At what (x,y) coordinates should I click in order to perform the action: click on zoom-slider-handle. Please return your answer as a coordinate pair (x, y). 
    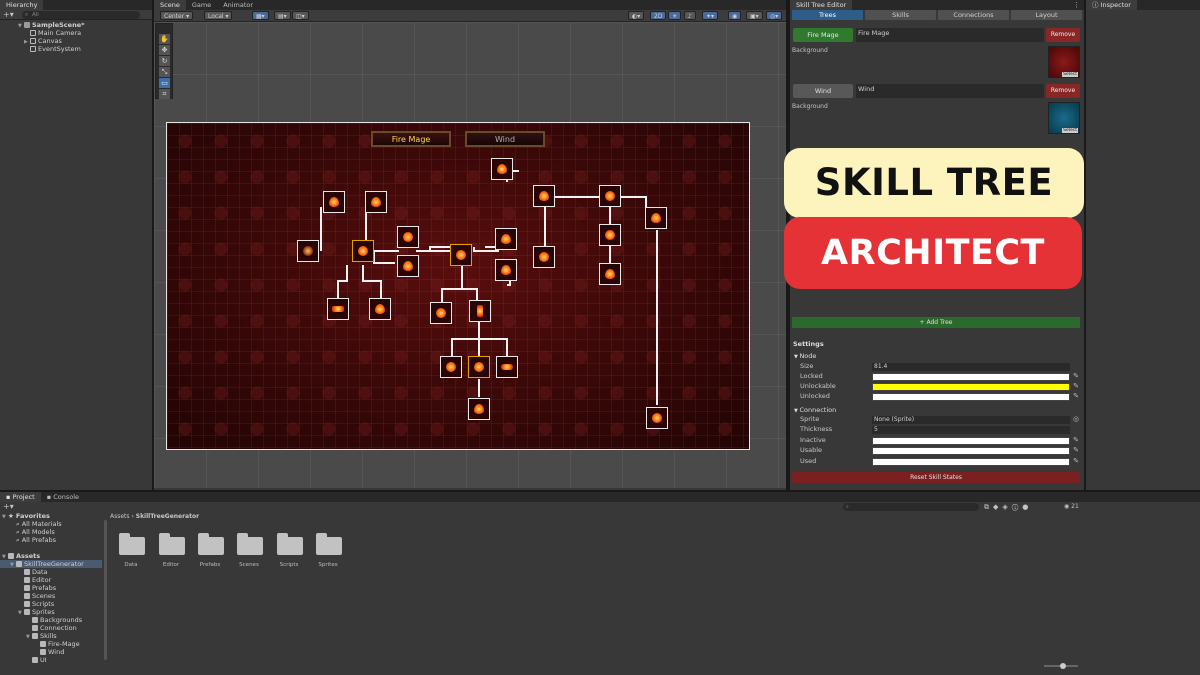
    Looking at the image, I should click on (1063, 666).